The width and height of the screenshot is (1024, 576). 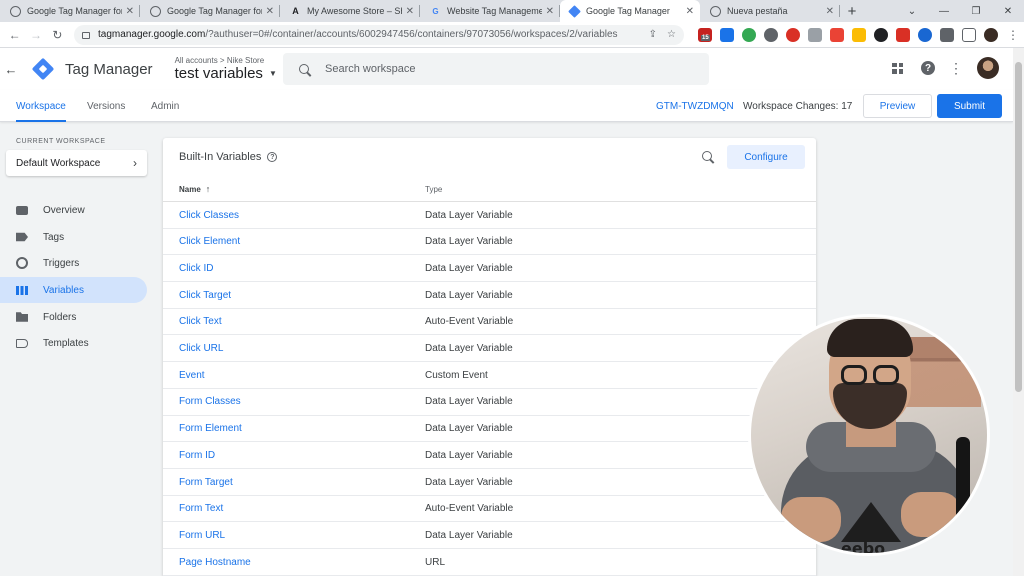 What do you see at coordinates (990, 34) in the screenshot?
I see `profile-avatar` at bounding box center [990, 34].